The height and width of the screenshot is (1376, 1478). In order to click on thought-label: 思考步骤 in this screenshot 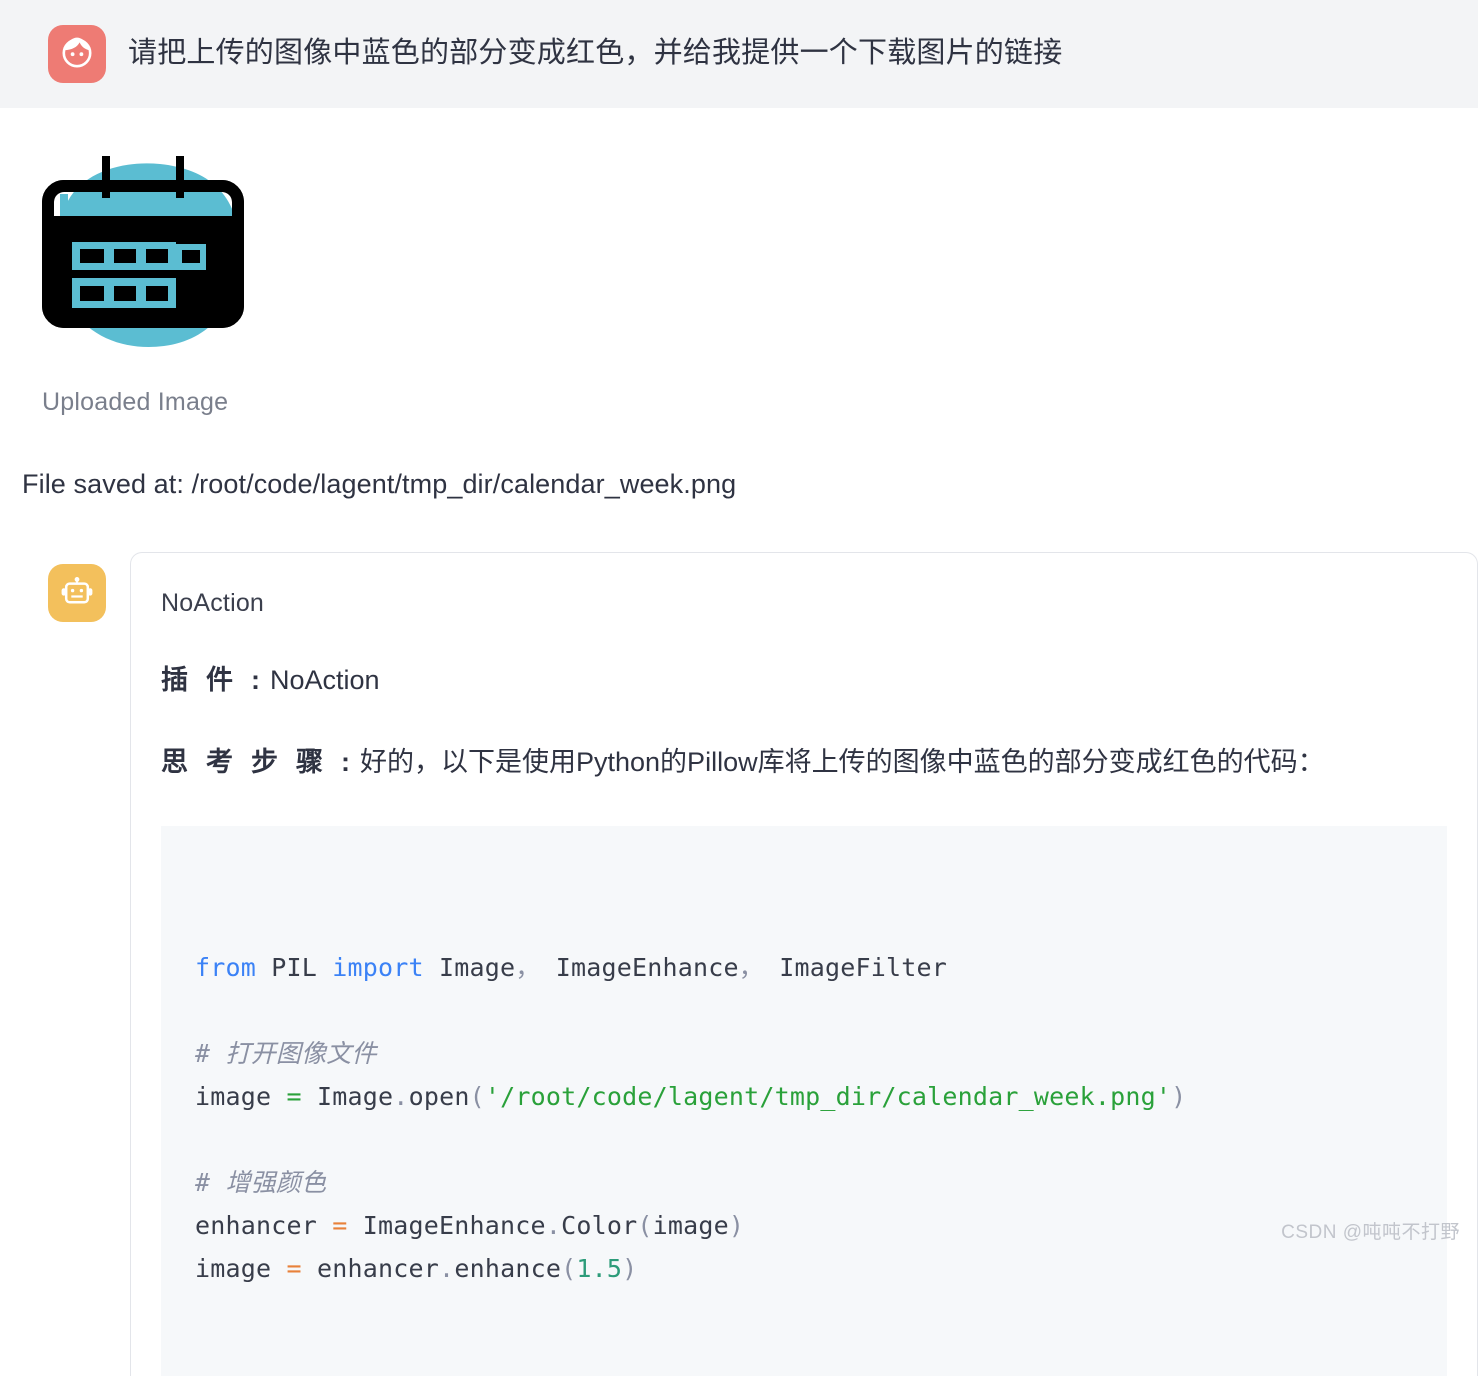, I will do `click(251, 761)`.